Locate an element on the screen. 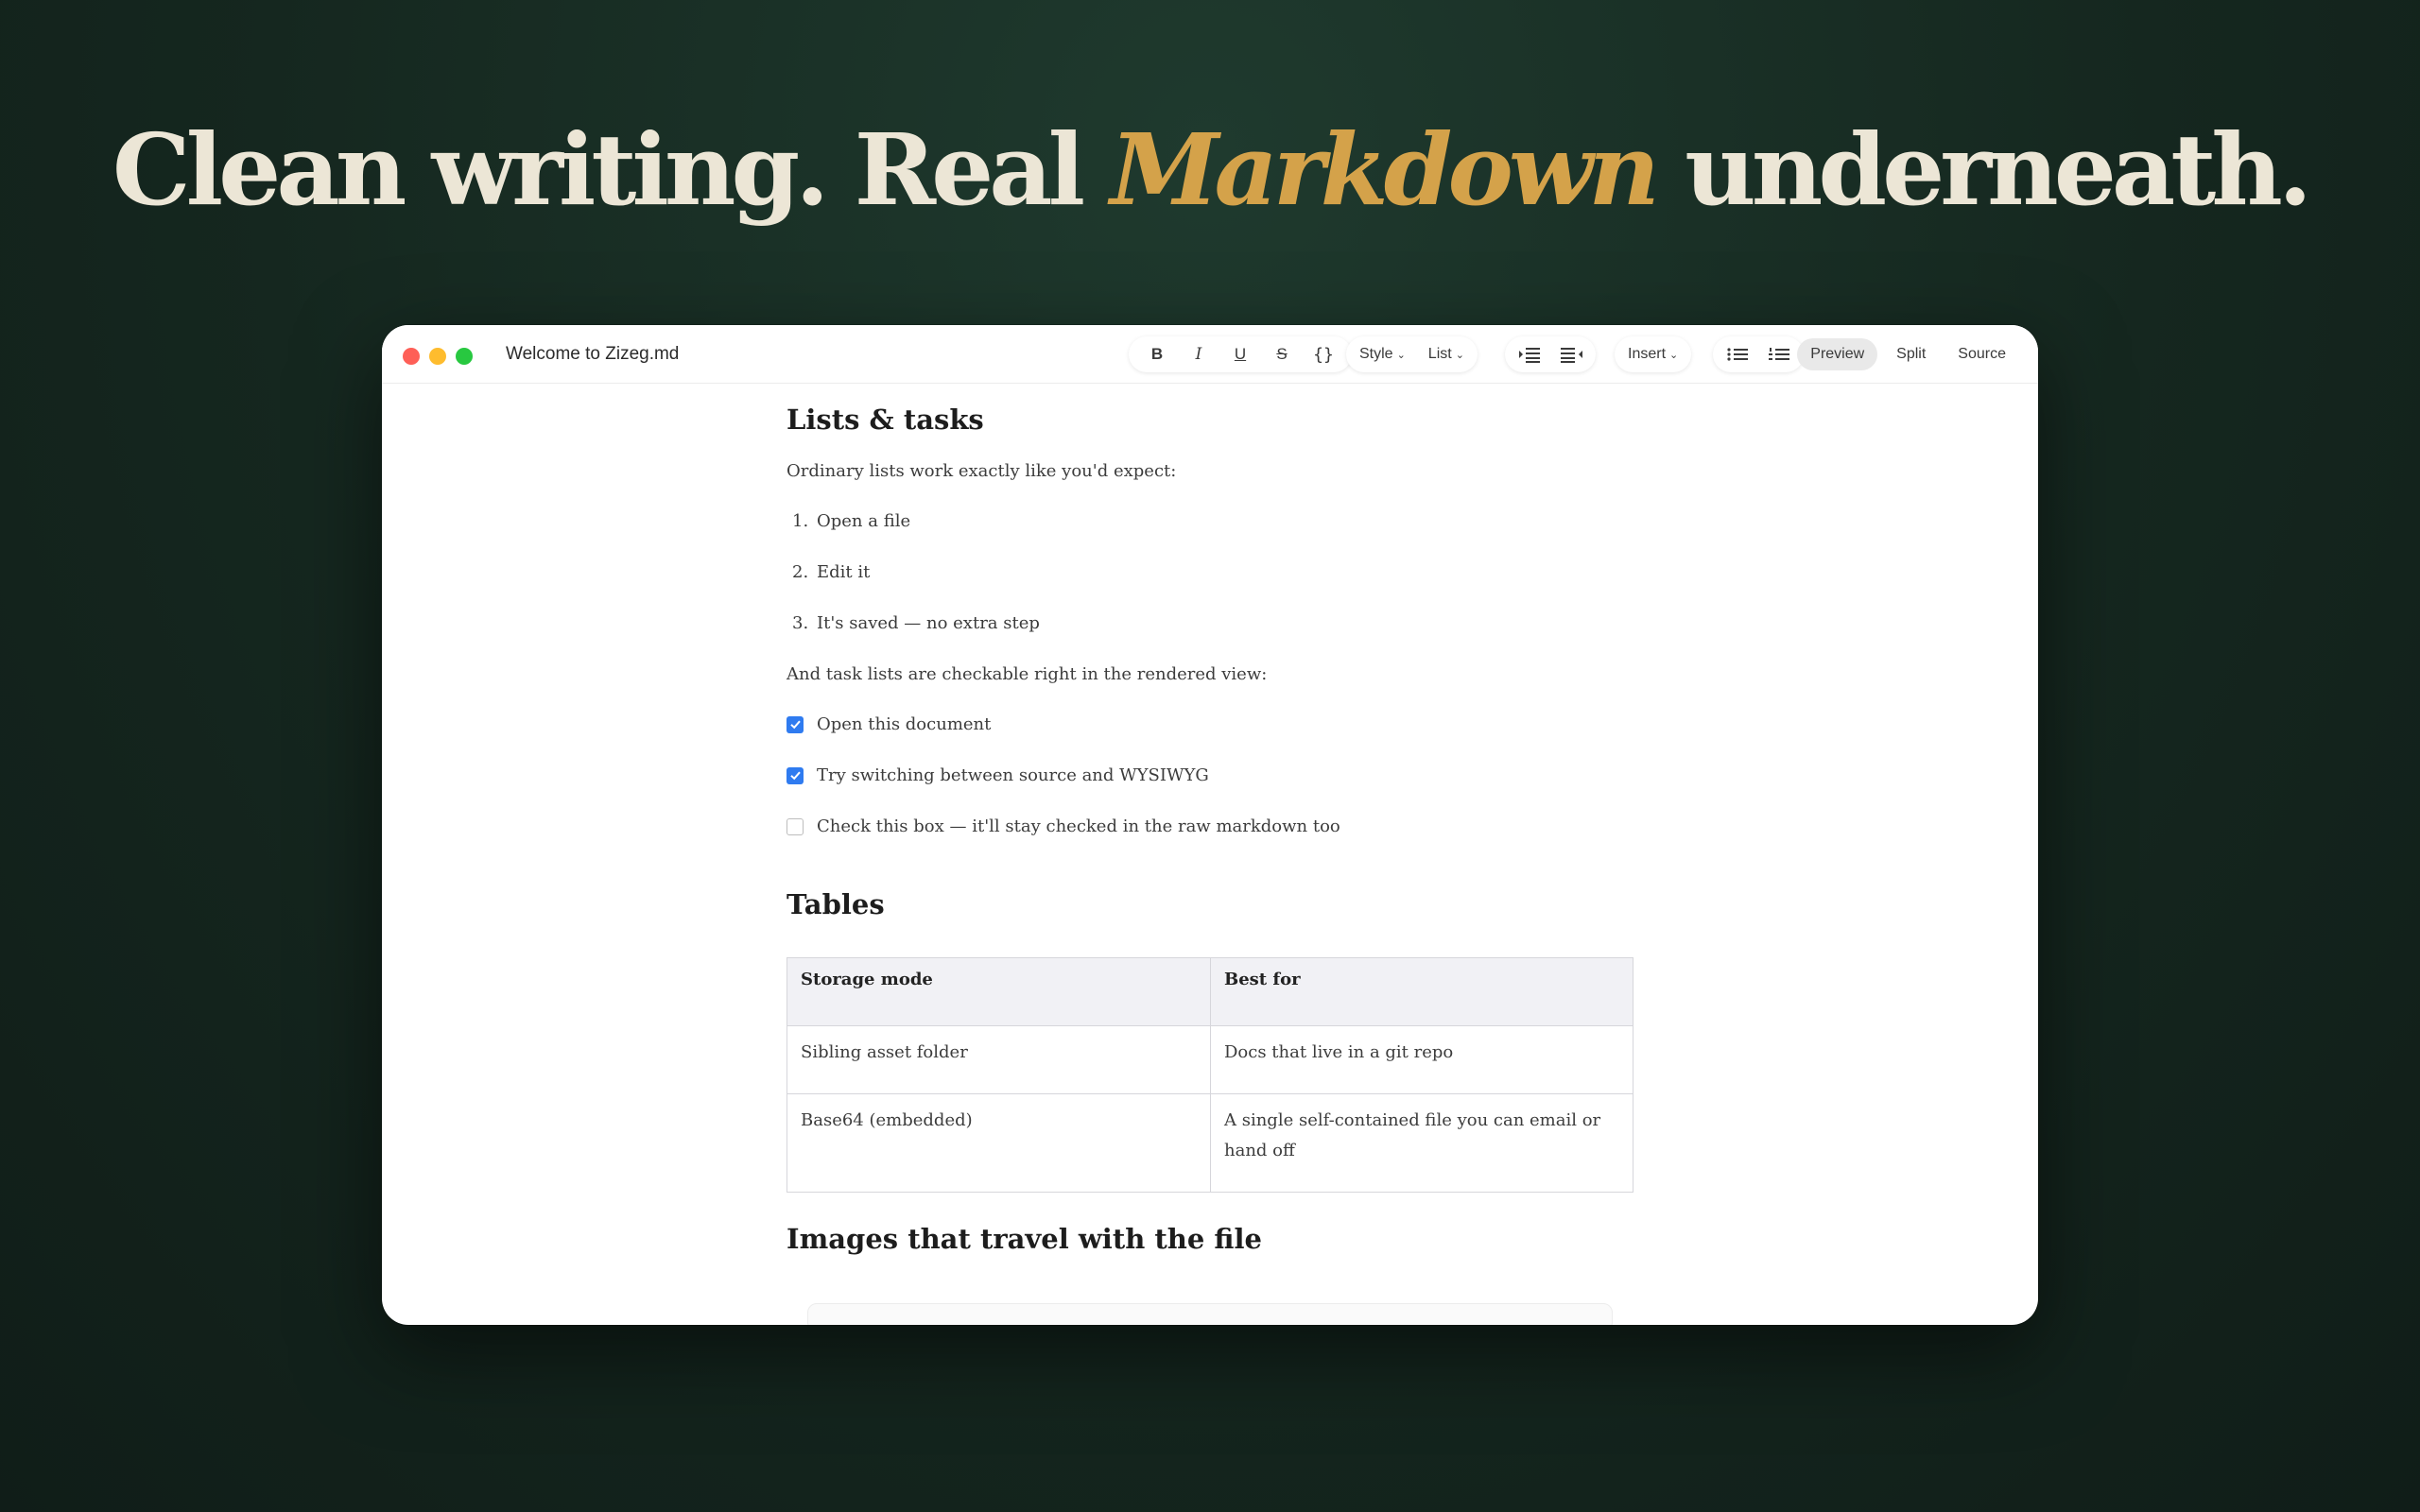 Image resolution: width=2420 pixels, height=1512 pixels. insert-group: Insert ⌄ is located at coordinates (1653, 354).